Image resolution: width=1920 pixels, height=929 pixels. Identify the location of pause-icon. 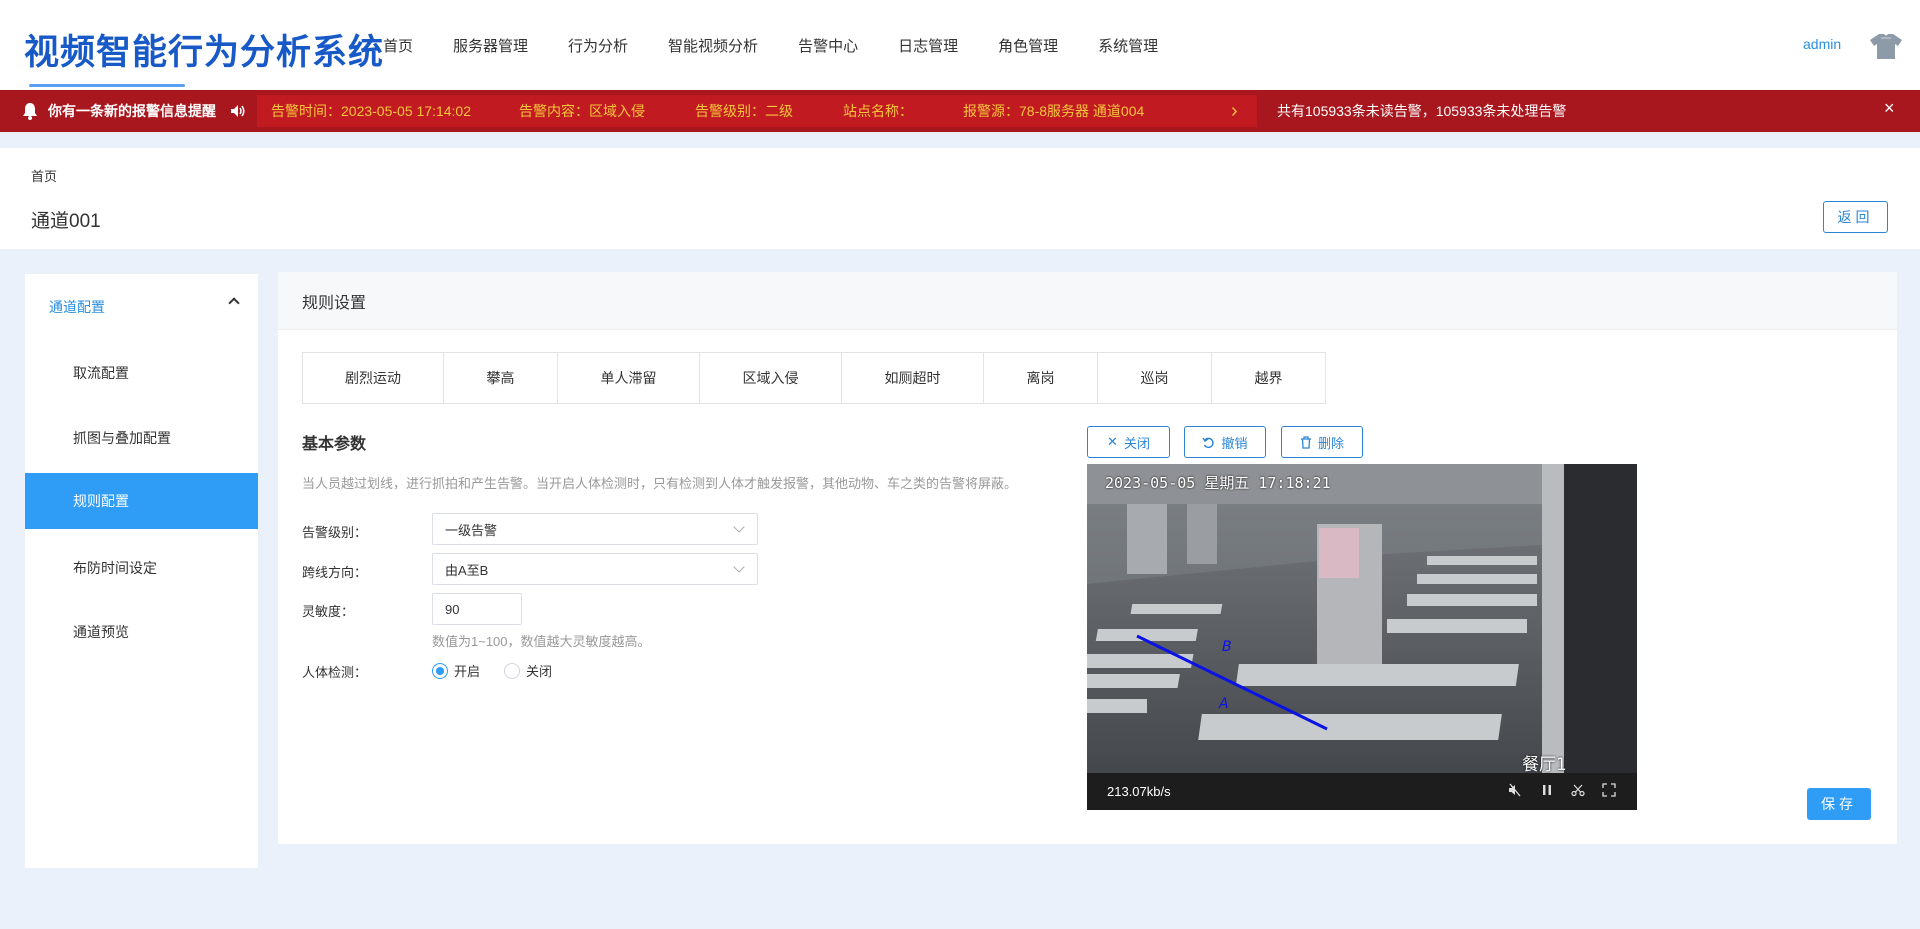
(1547, 791).